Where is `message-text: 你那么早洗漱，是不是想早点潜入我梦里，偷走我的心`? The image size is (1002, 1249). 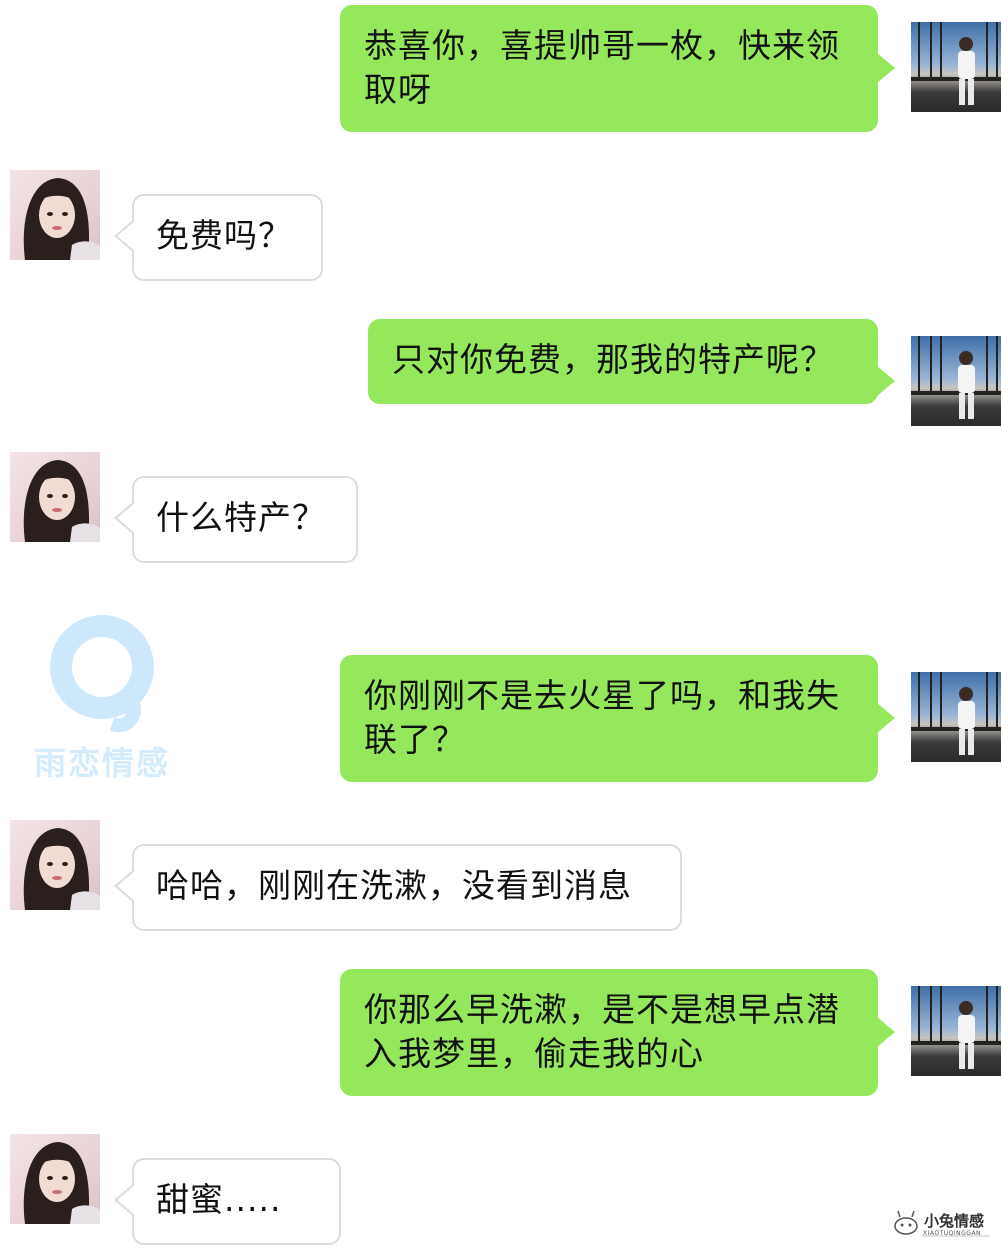
message-text: 你那么早洗漱，是不是想早点潜入我梦里，偷走我的心 is located at coordinates (602, 1031).